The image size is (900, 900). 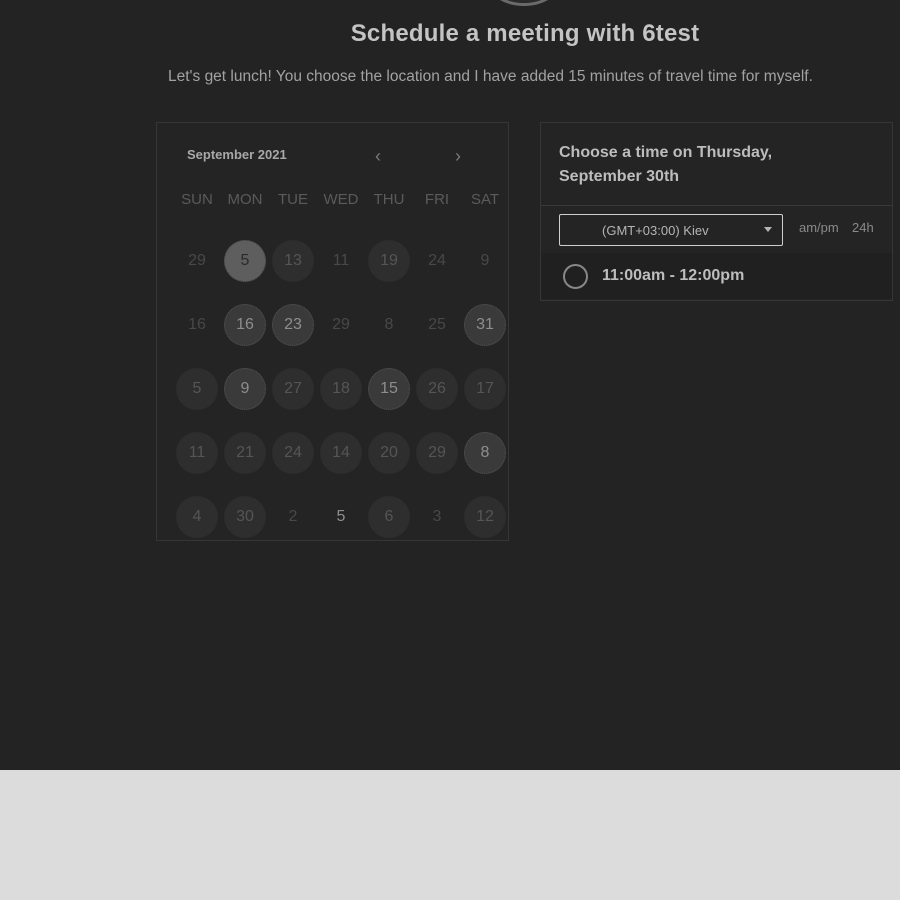 I want to click on weekday-label: FRI, so click(x=437, y=199).